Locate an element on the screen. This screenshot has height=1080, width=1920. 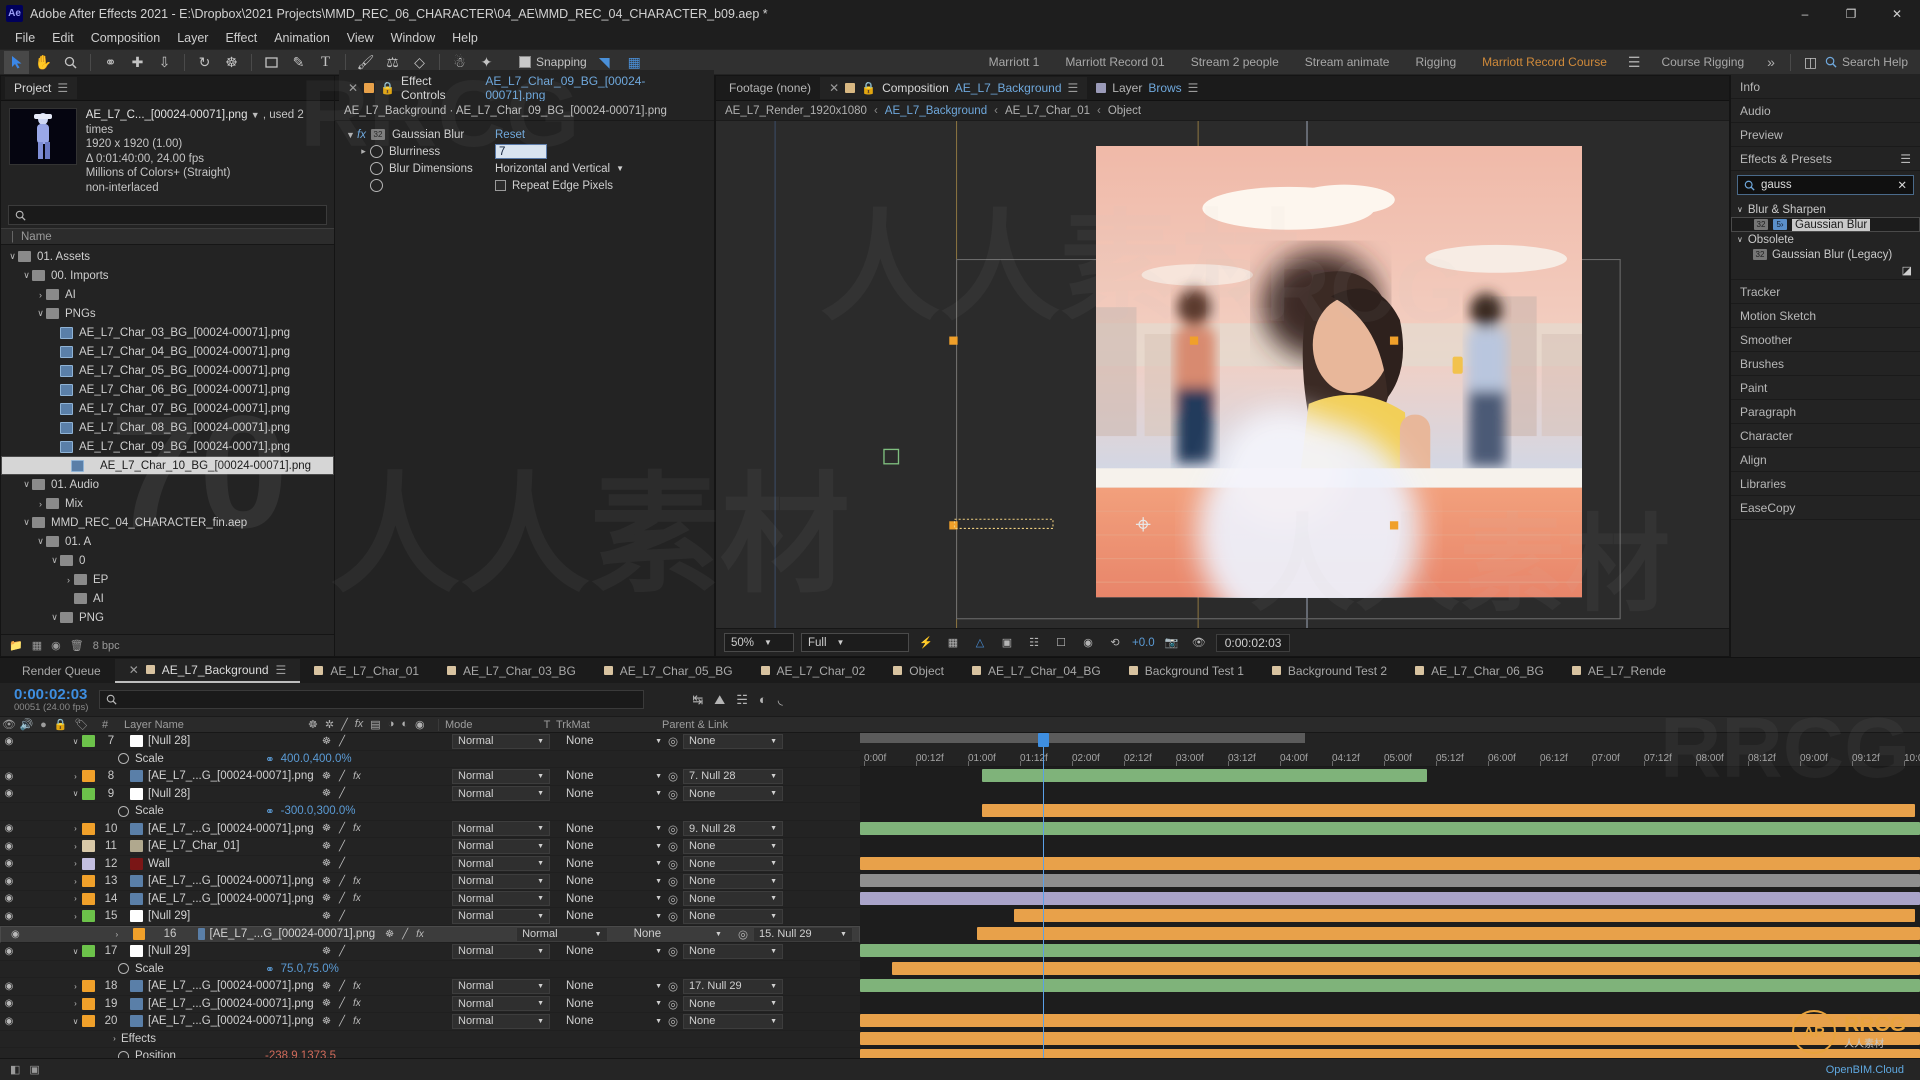
timeline-tab-ae-l7-background: ✕ AE_L7_Background ☰ is located at coordinates (207, 670).